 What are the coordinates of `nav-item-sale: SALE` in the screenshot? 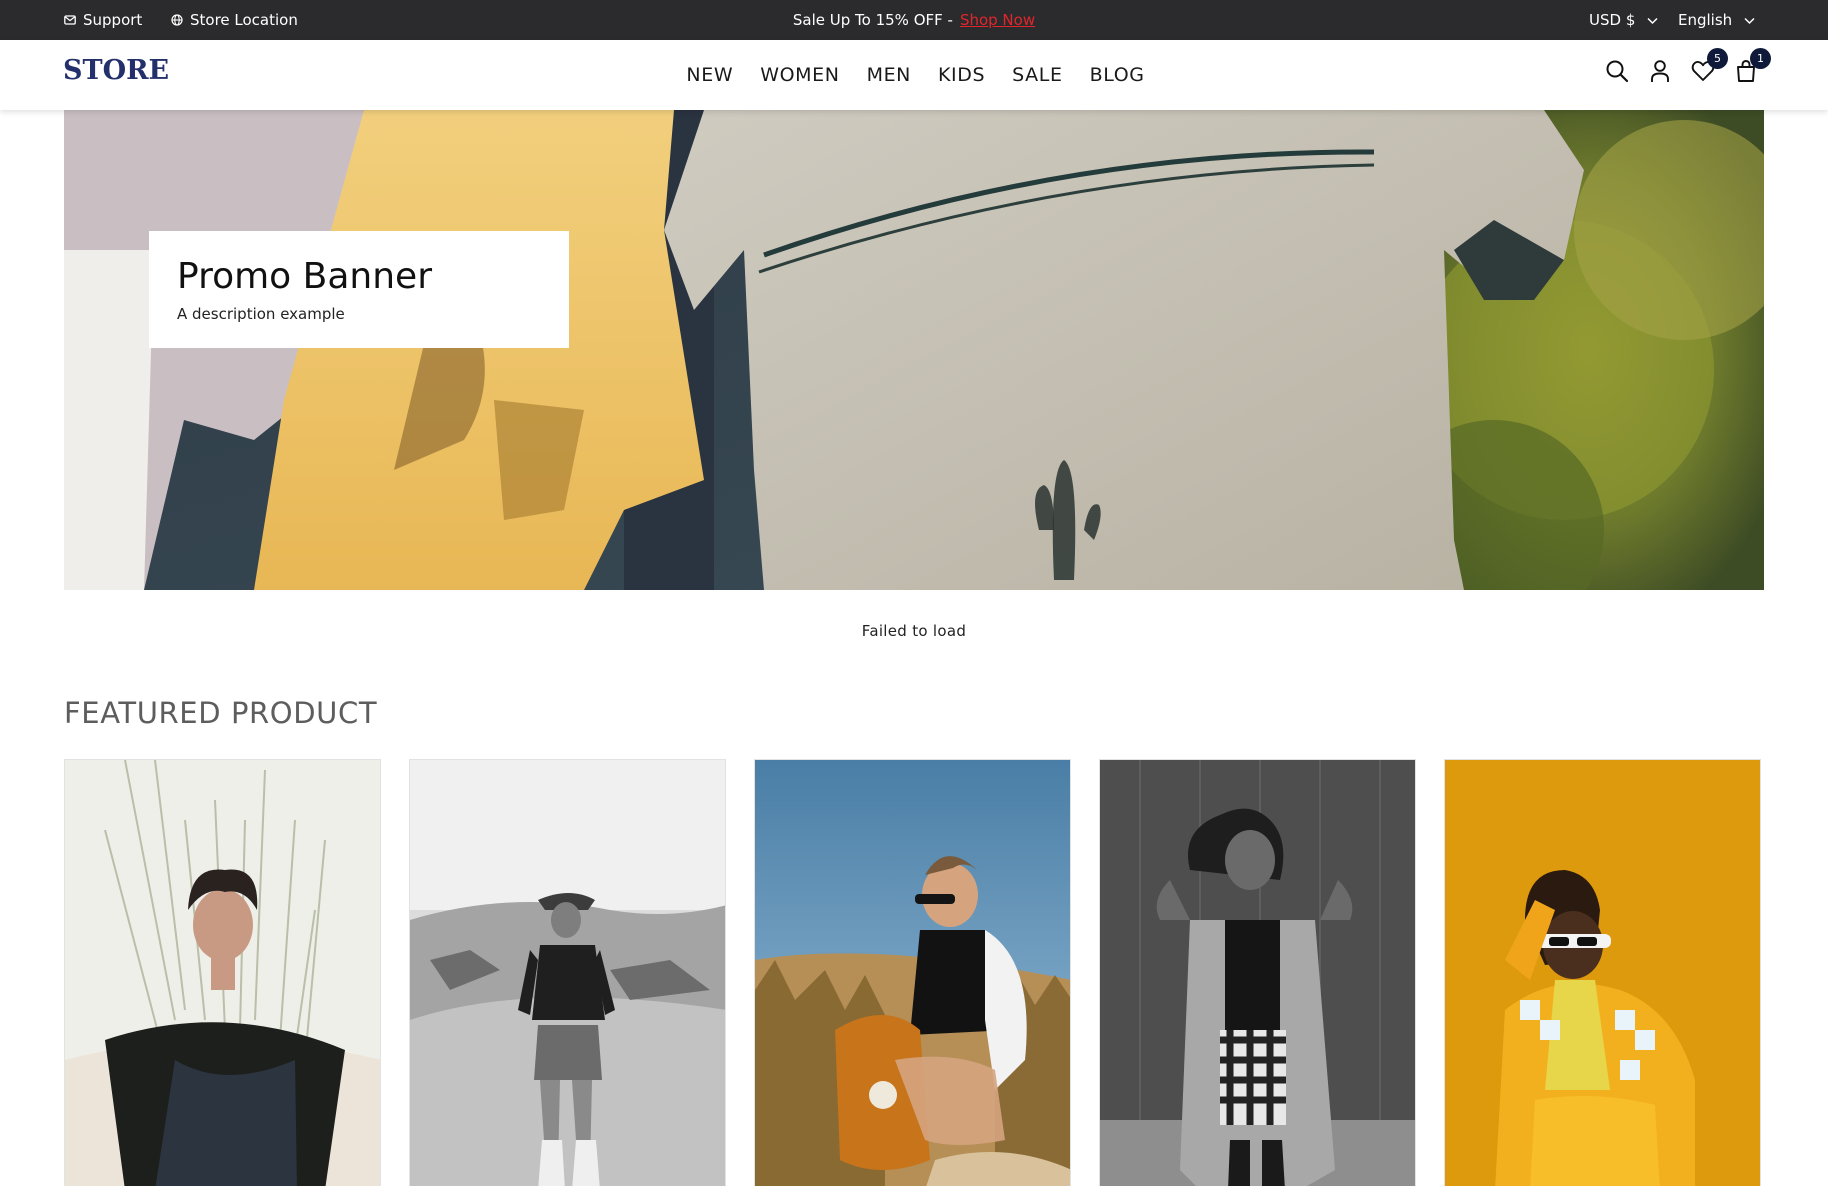 It's located at (1037, 75).